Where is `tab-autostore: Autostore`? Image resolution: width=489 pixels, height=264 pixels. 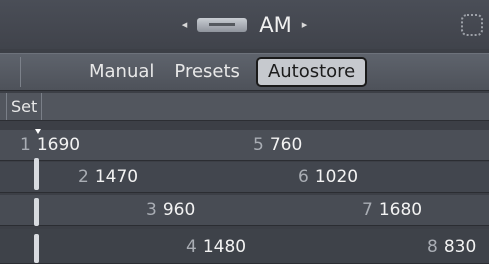 tab-autostore: Autostore is located at coordinates (311, 72).